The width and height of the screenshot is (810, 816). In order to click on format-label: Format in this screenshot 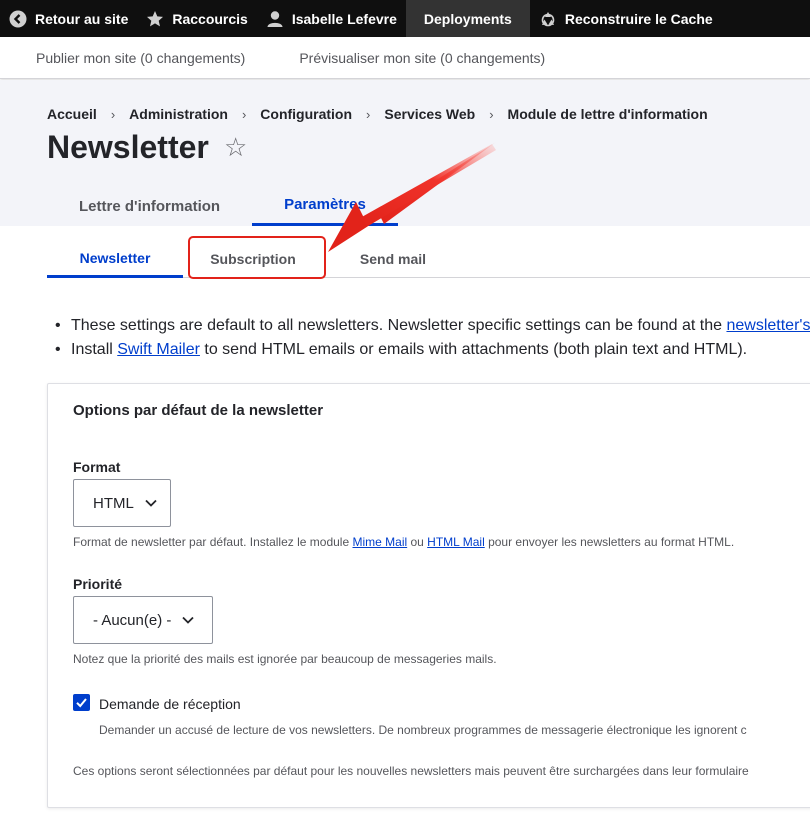, I will do `click(97, 467)`.